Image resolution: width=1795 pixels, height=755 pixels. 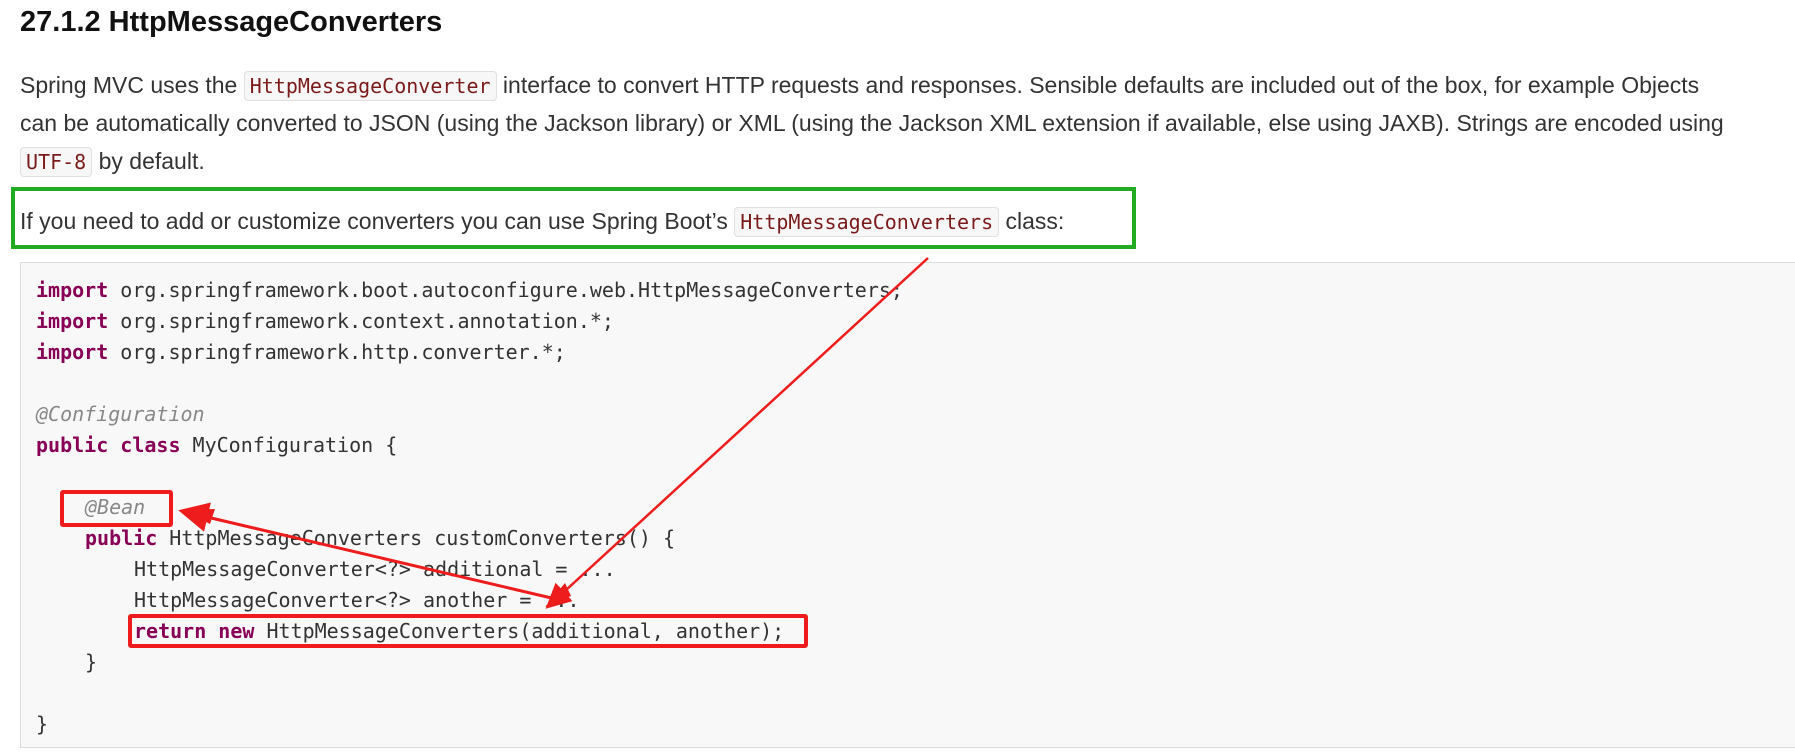 What do you see at coordinates (737, 433) in the screenshot?
I see `arrow-to-return` at bounding box center [737, 433].